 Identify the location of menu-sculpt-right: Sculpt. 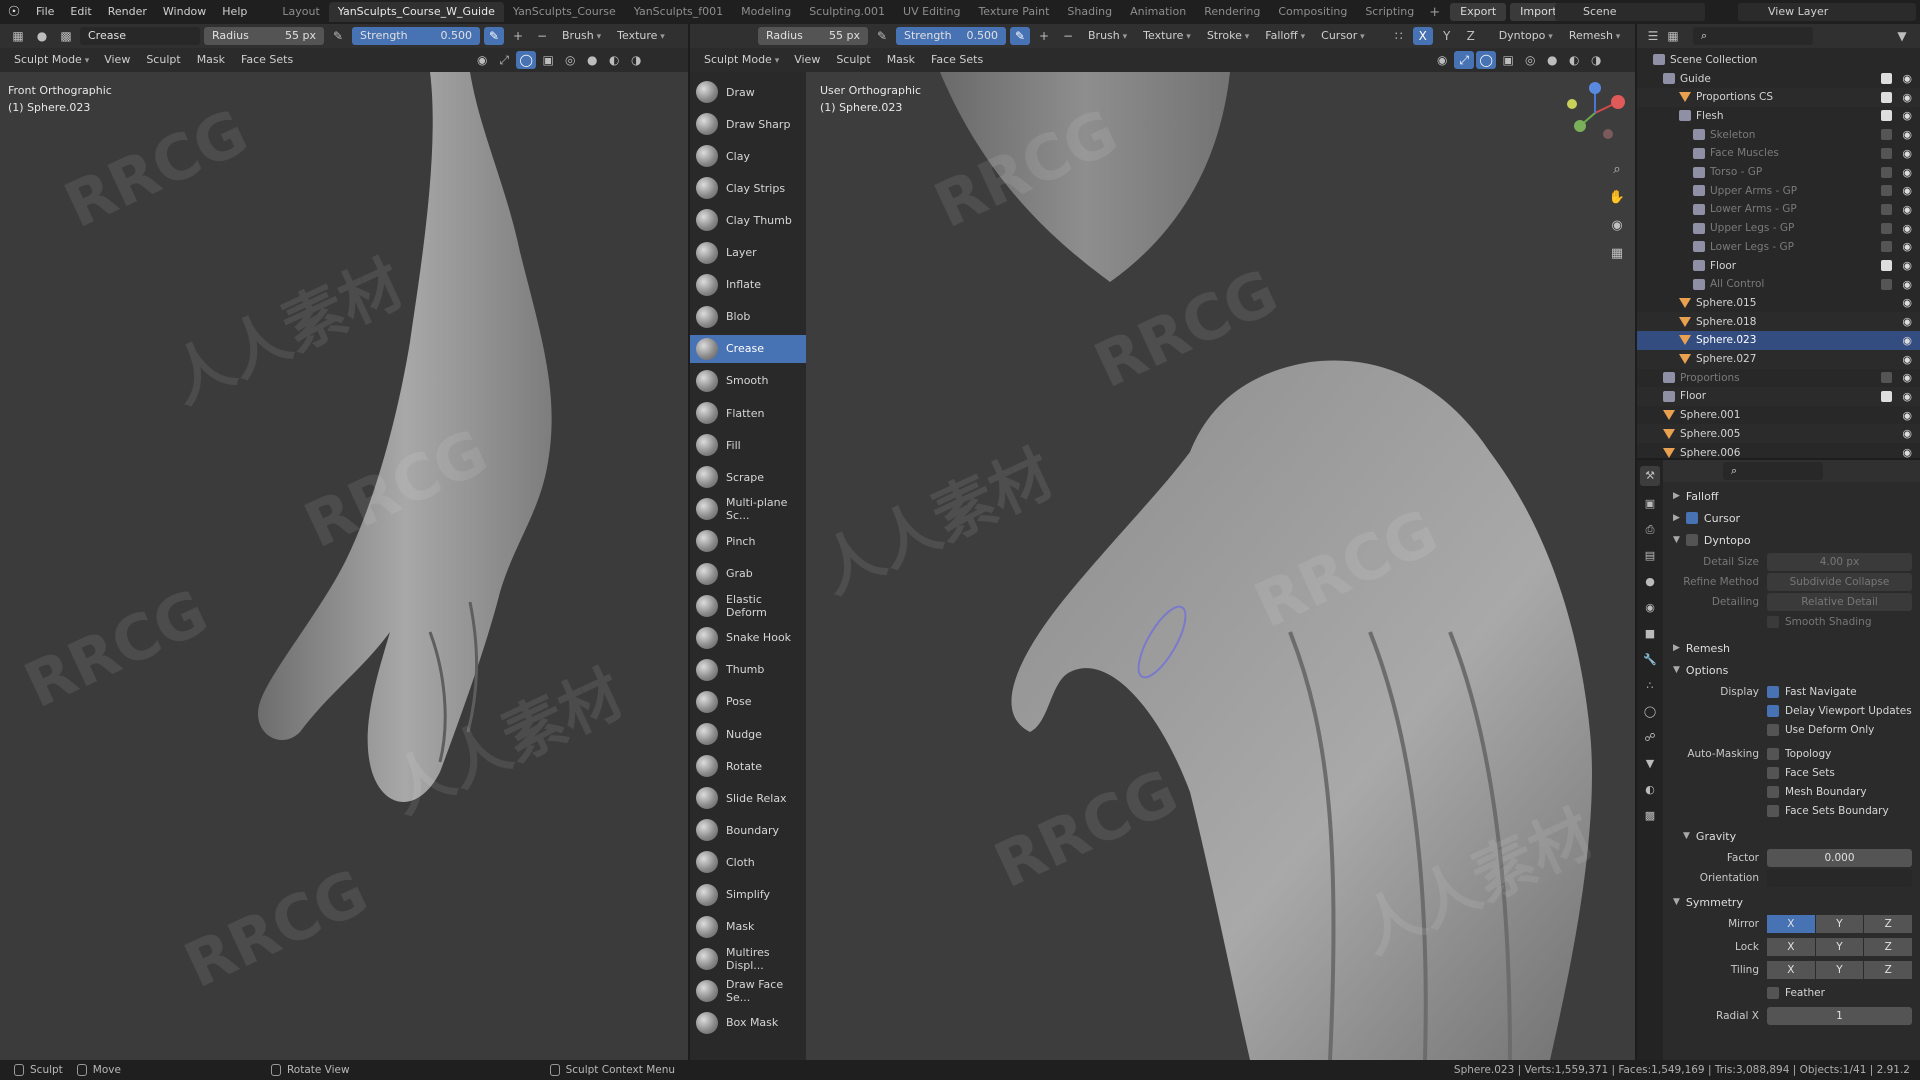
(853, 60).